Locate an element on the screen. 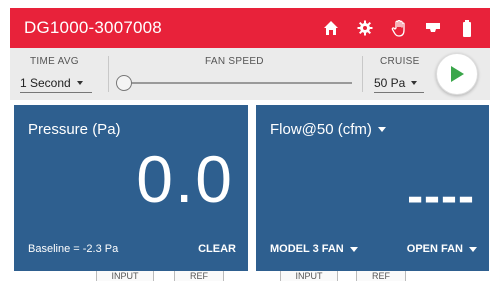 Image resolution: width=490 pixels, height=281 pixels. hand-icon is located at coordinates (399, 28).